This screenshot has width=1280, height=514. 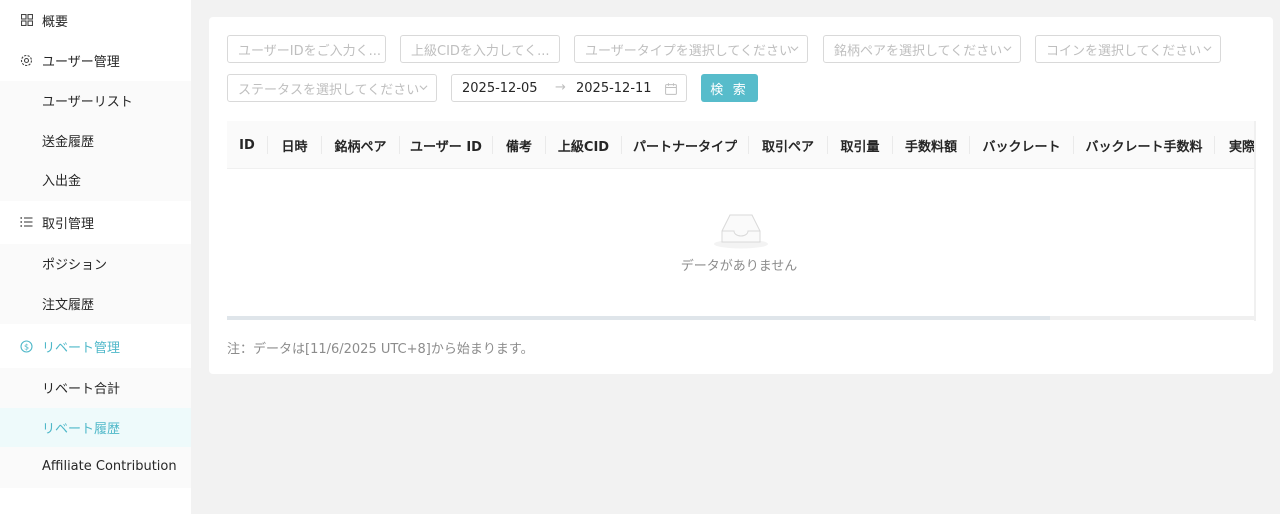 I want to click on sidebar-item-rebate-history: リベート履歴, so click(x=95, y=427).